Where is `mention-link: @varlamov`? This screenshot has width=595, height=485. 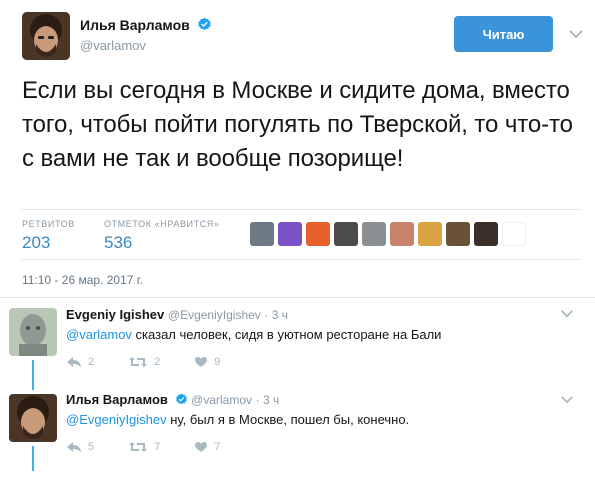 mention-link: @varlamov is located at coordinates (99, 334).